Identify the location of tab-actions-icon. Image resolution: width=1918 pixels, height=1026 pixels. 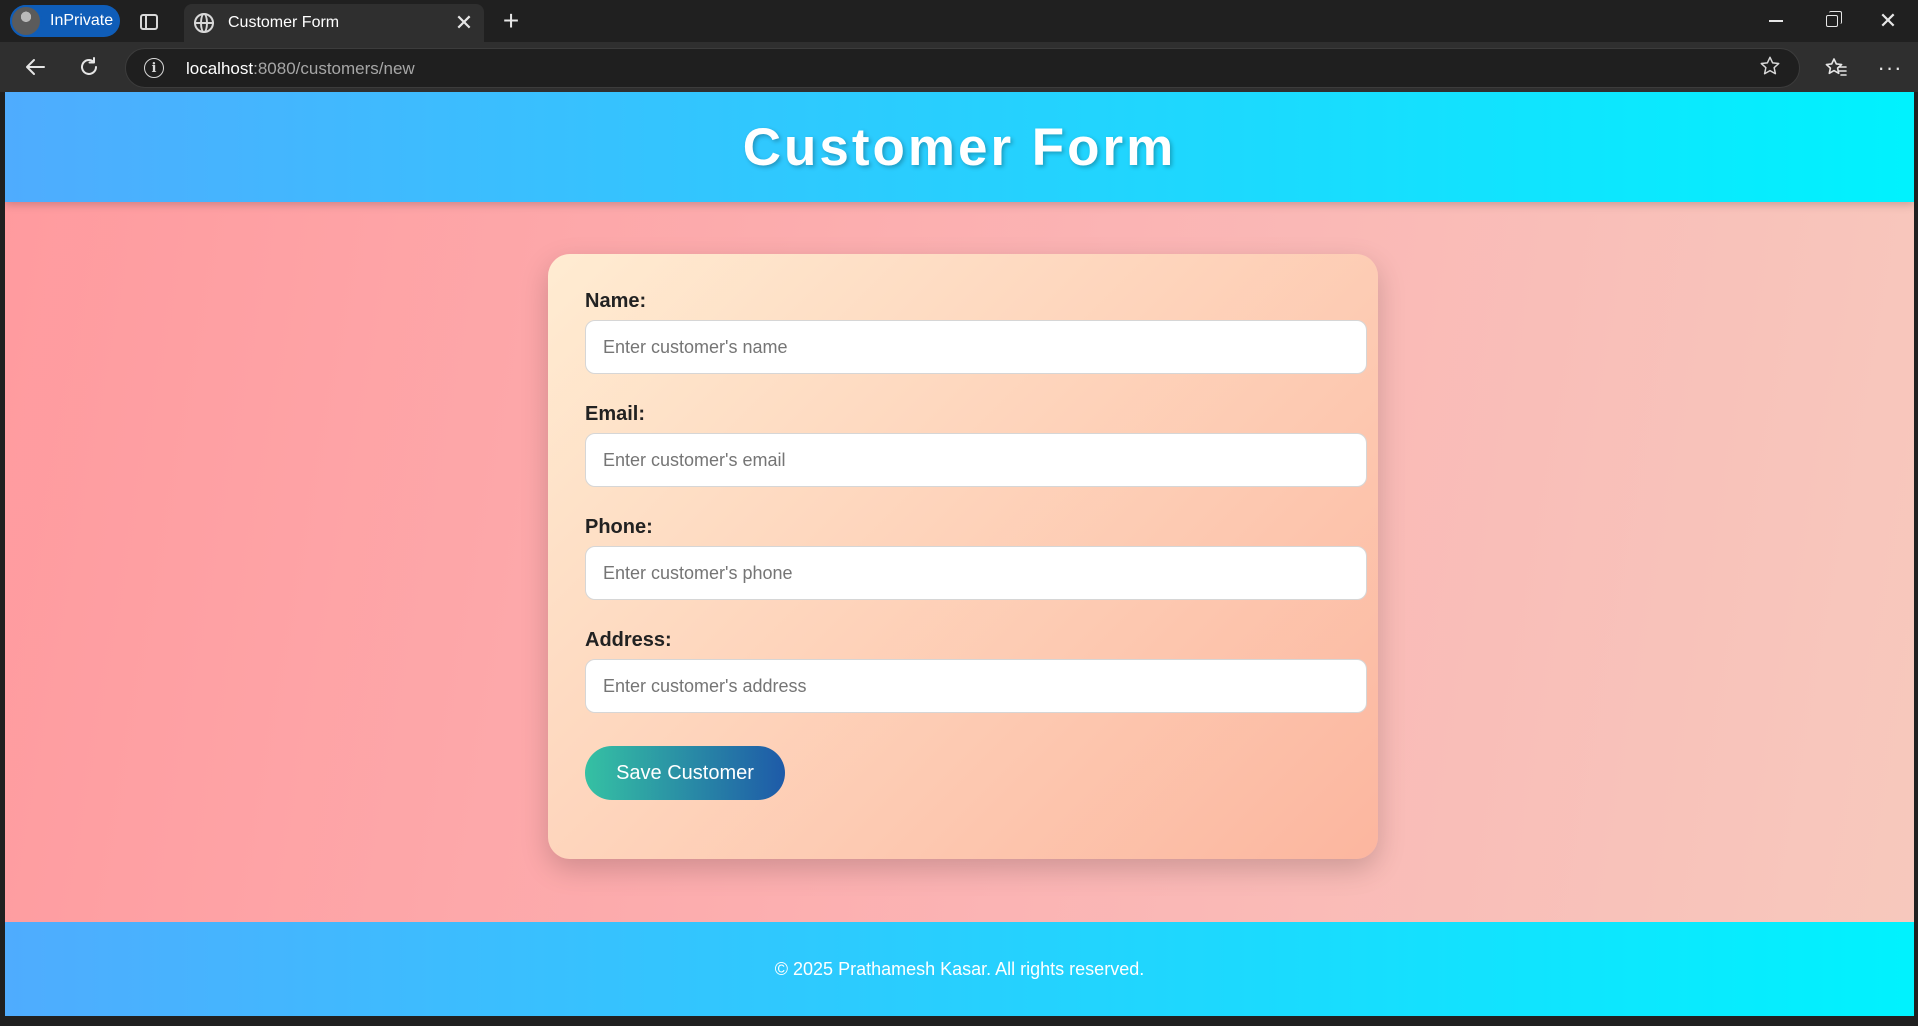
(149, 22).